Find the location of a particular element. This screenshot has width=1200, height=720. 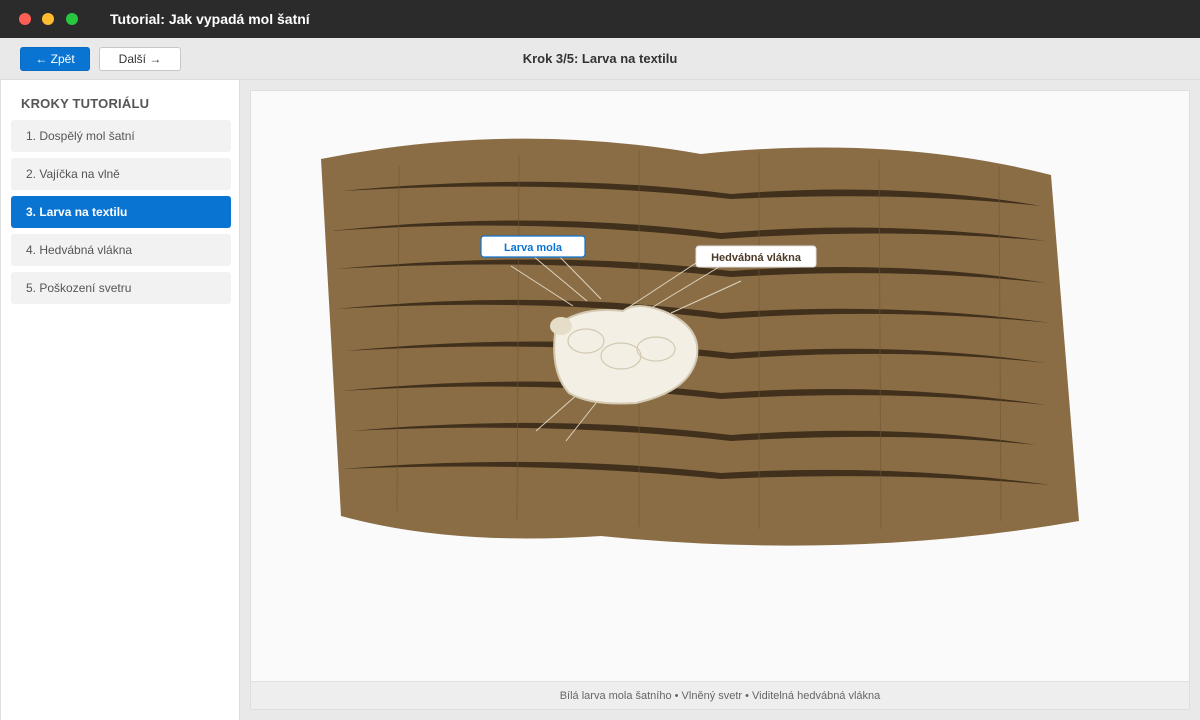

sidebar-item-step-5: 5. Poškození svetru is located at coordinates (121, 288).